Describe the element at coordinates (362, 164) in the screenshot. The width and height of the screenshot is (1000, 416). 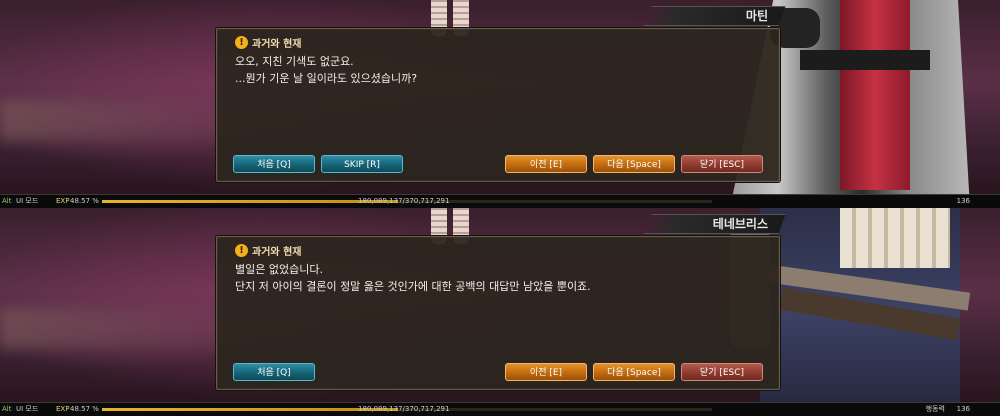
I see `skip-button: SKIP [R]` at that location.